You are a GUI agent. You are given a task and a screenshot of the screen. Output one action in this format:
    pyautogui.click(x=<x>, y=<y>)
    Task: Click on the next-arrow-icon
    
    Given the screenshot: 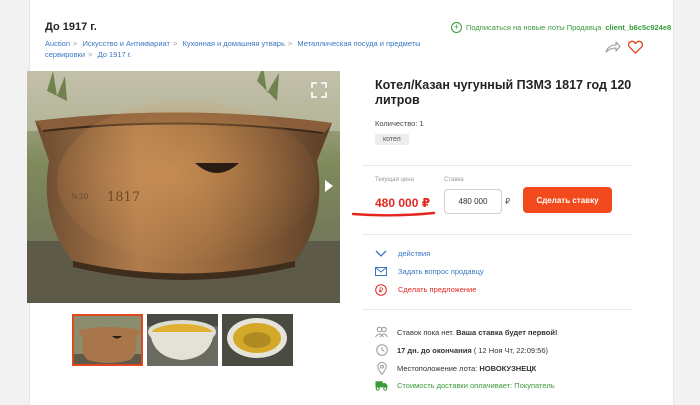 What is the action you would take?
    pyautogui.click(x=329, y=186)
    